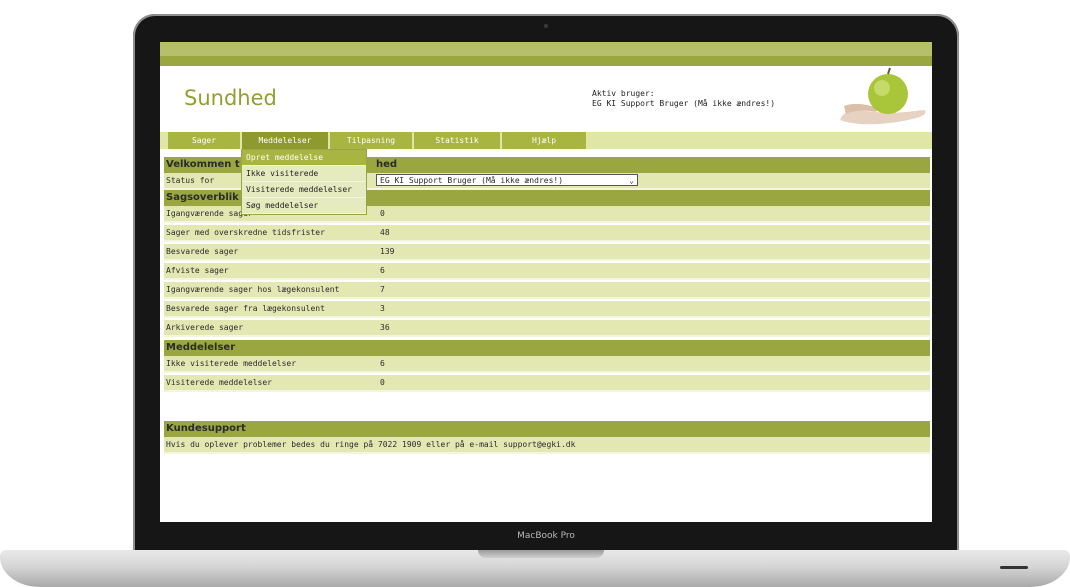 Image resolution: width=1070 pixels, height=587 pixels. Describe the element at coordinates (190, 180) in the screenshot. I see `status-label: Status for` at that location.